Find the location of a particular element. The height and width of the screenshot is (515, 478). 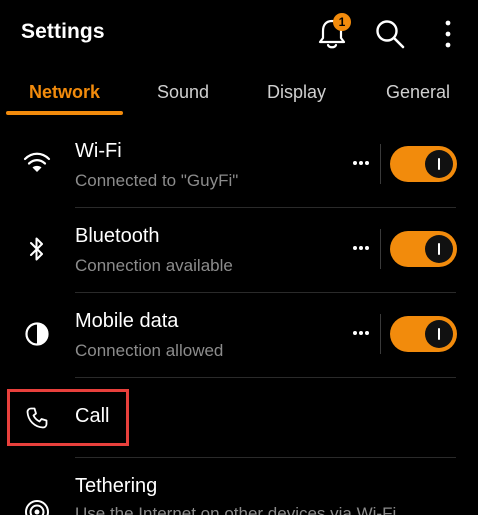

list-item-title: Bluetooth is located at coordinates (117, 236).